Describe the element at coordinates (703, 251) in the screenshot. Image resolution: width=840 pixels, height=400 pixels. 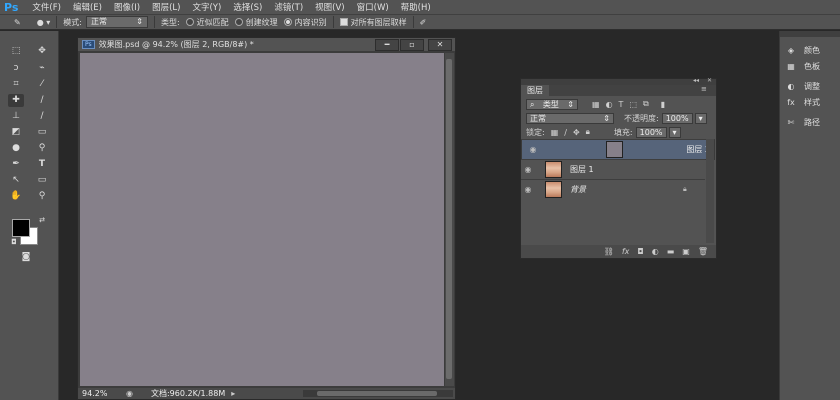
I see `delete-layer-icon: 🗑︎` at that location.